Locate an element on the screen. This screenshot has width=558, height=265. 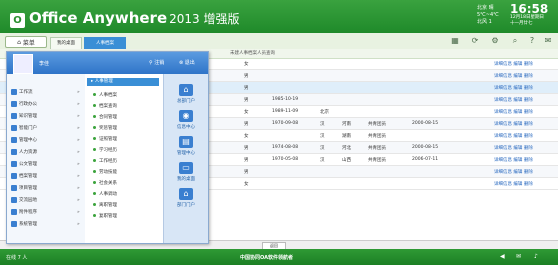
user-name: 李佳 is located at coordinates (44, 64).